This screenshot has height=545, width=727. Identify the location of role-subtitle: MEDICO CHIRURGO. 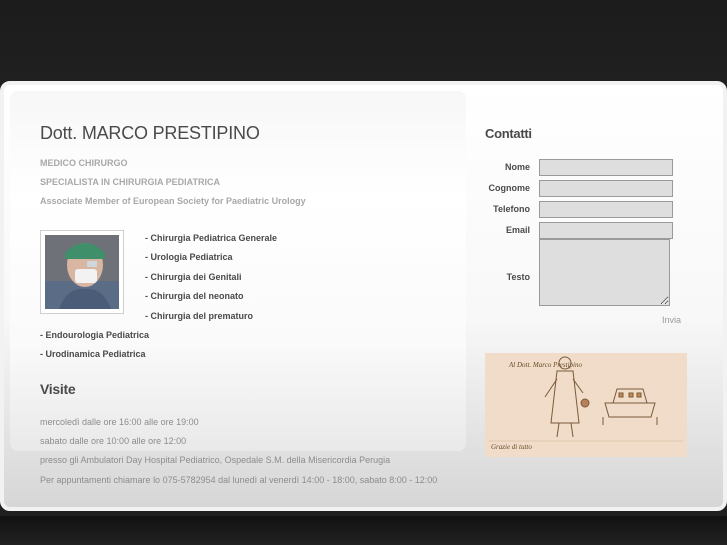
(84, 163).